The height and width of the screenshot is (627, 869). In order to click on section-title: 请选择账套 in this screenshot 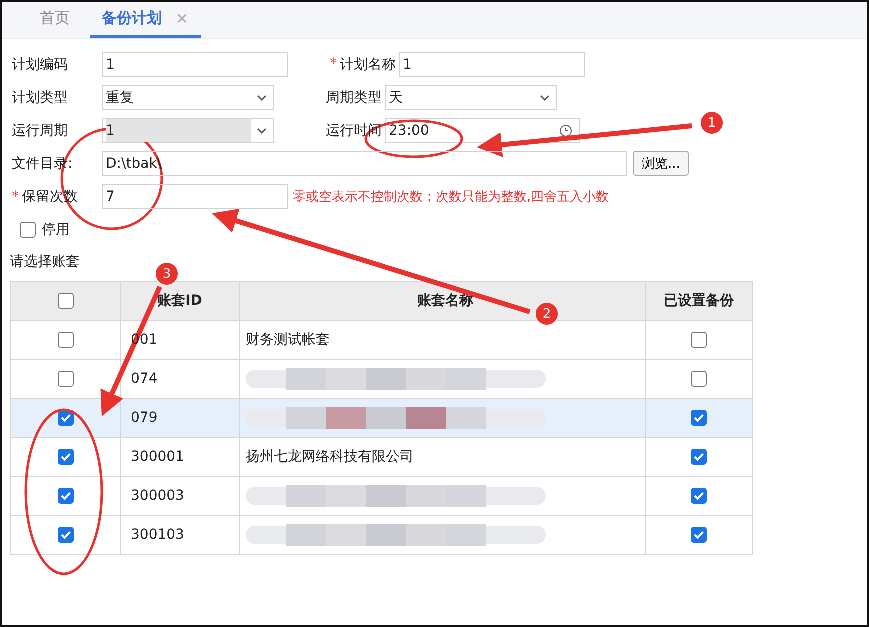, I will do `click(45, 262)`.